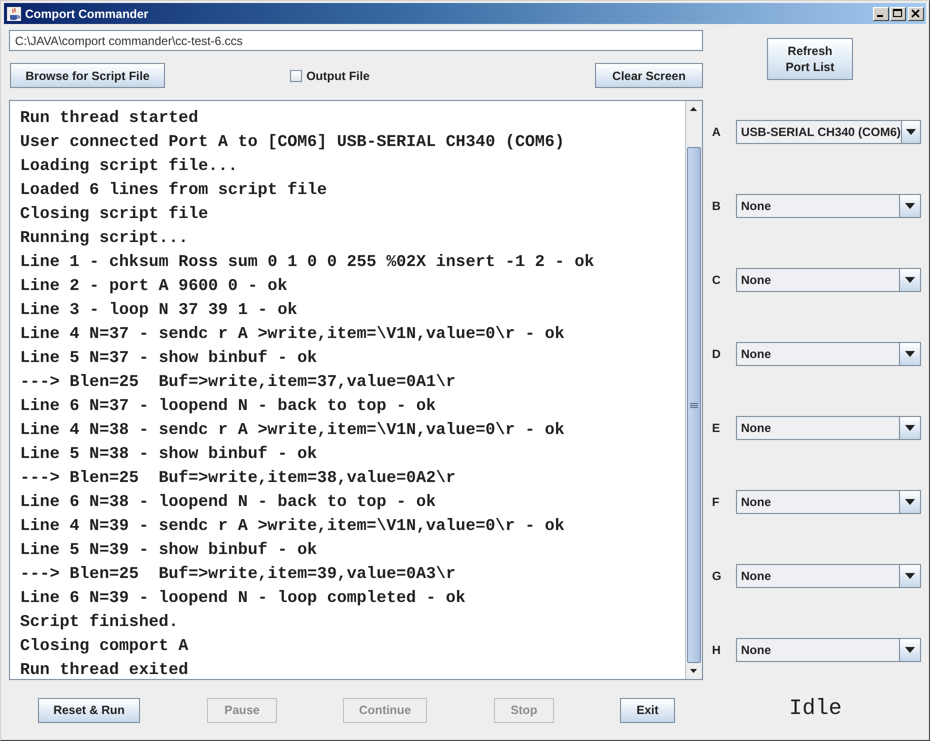 The height and width of the screenshot is (741, 930). I want to click on port-label: A, so click(716, 132).